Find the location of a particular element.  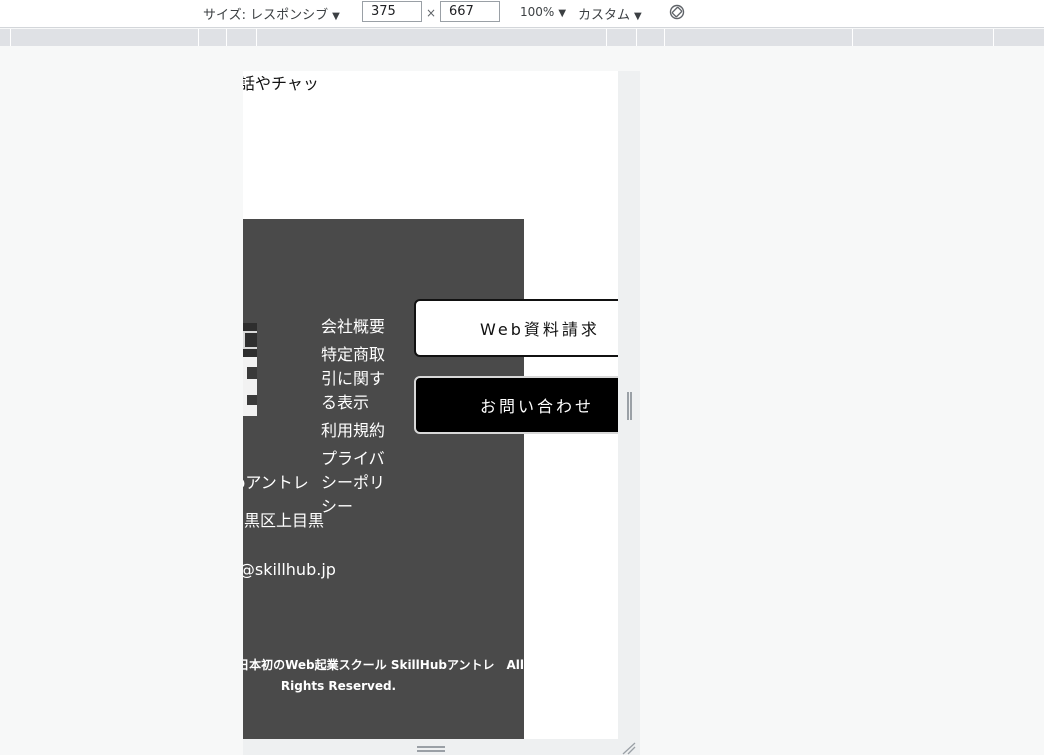

rotate-icon is located at coordinates (677, 12).